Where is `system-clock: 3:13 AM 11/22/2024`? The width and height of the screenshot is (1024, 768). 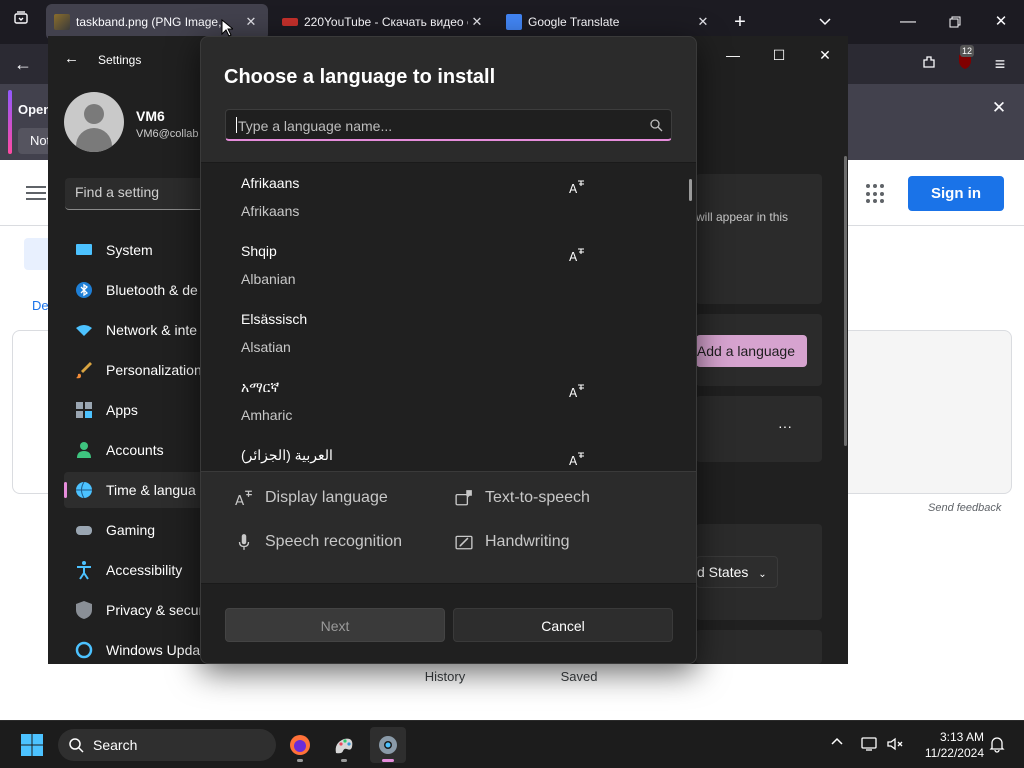
system-clock: 3:13 AM 11/22/2024 is located at coordinates (950, 745).